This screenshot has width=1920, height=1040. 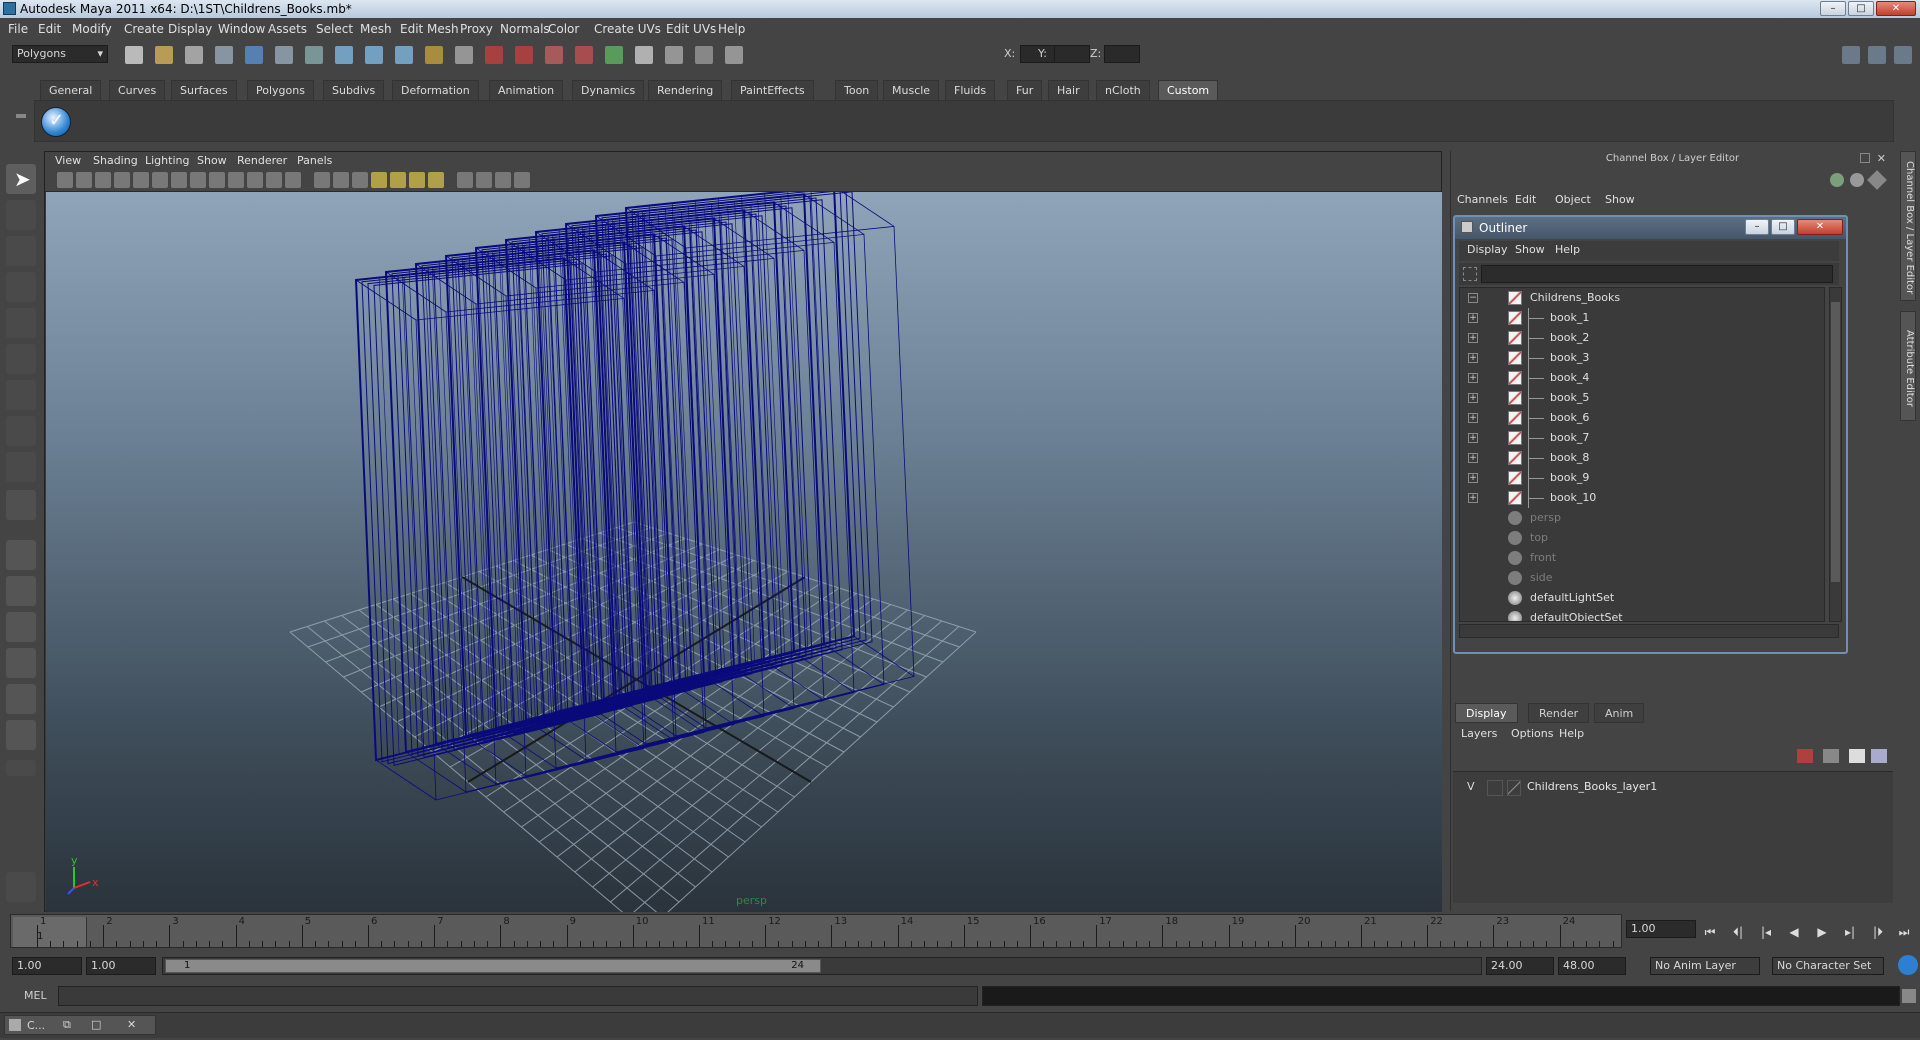 What do you see at coordinates (1642, 458) in the screenshot?
I see `outliner-item: + book_8` at bounding box center [1642, 458].